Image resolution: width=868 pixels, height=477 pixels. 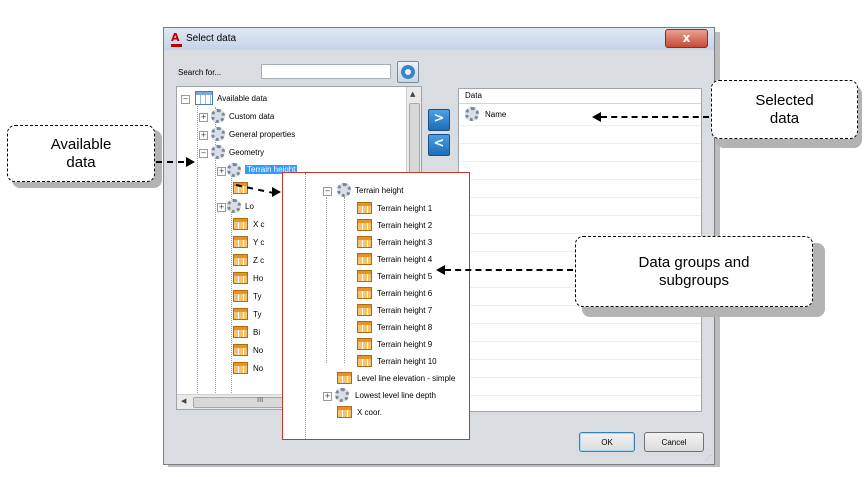 What do you see at coordinates (509, 270) in the screenshot?
I see `groups-arrow` at bounding box center [509, 270].